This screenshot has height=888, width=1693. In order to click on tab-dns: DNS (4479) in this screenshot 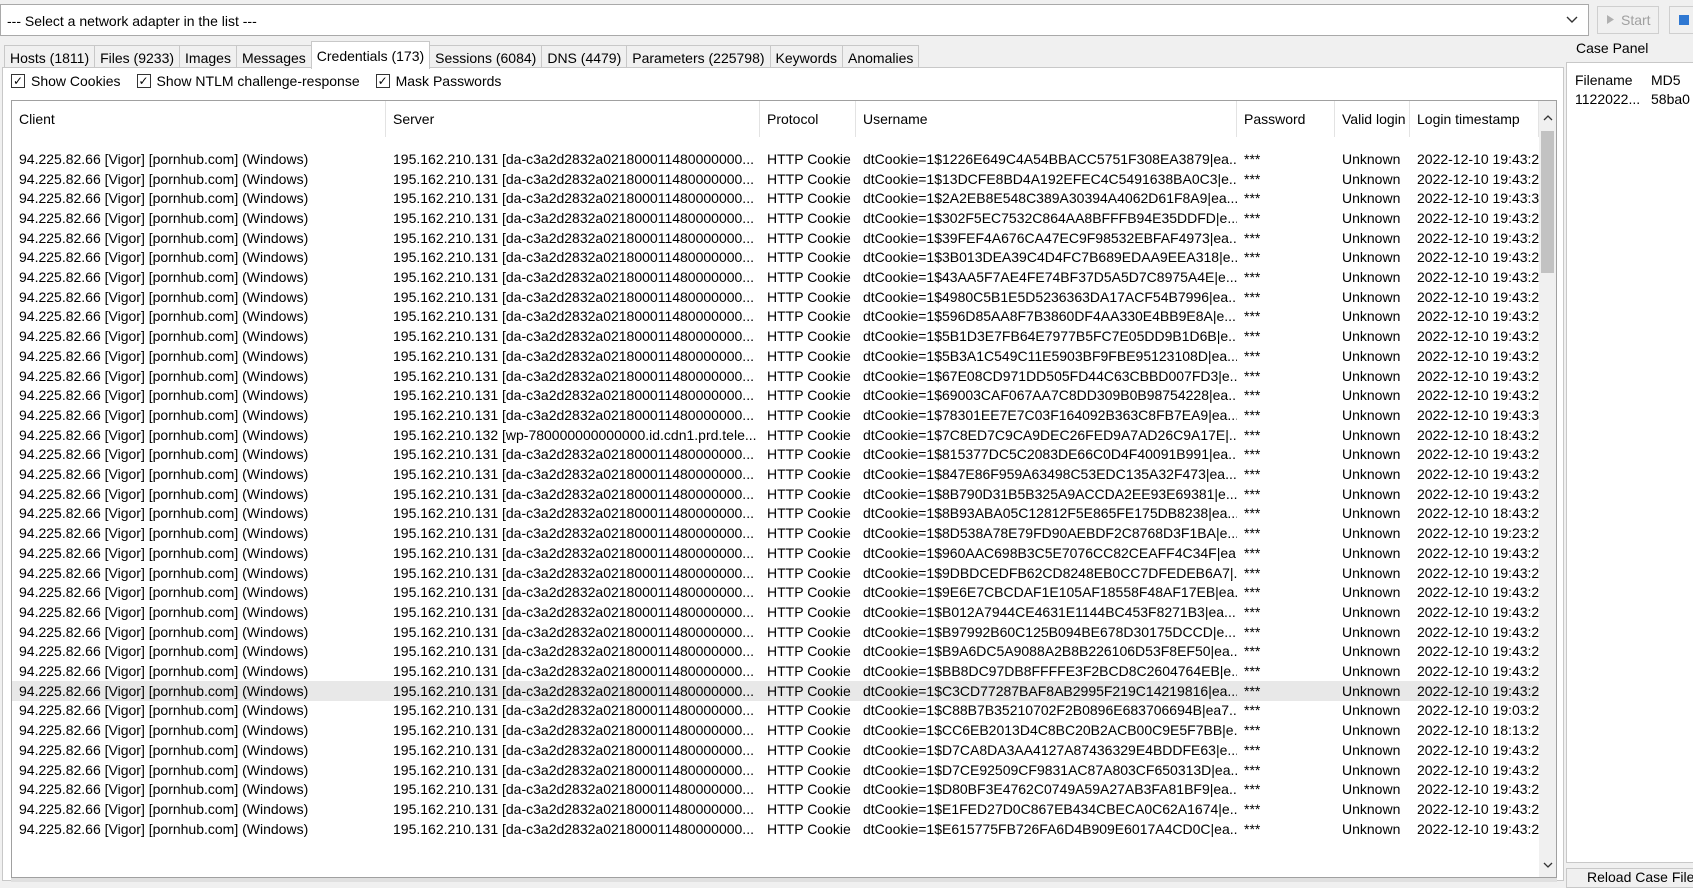, I will do `click(584, 57)`.